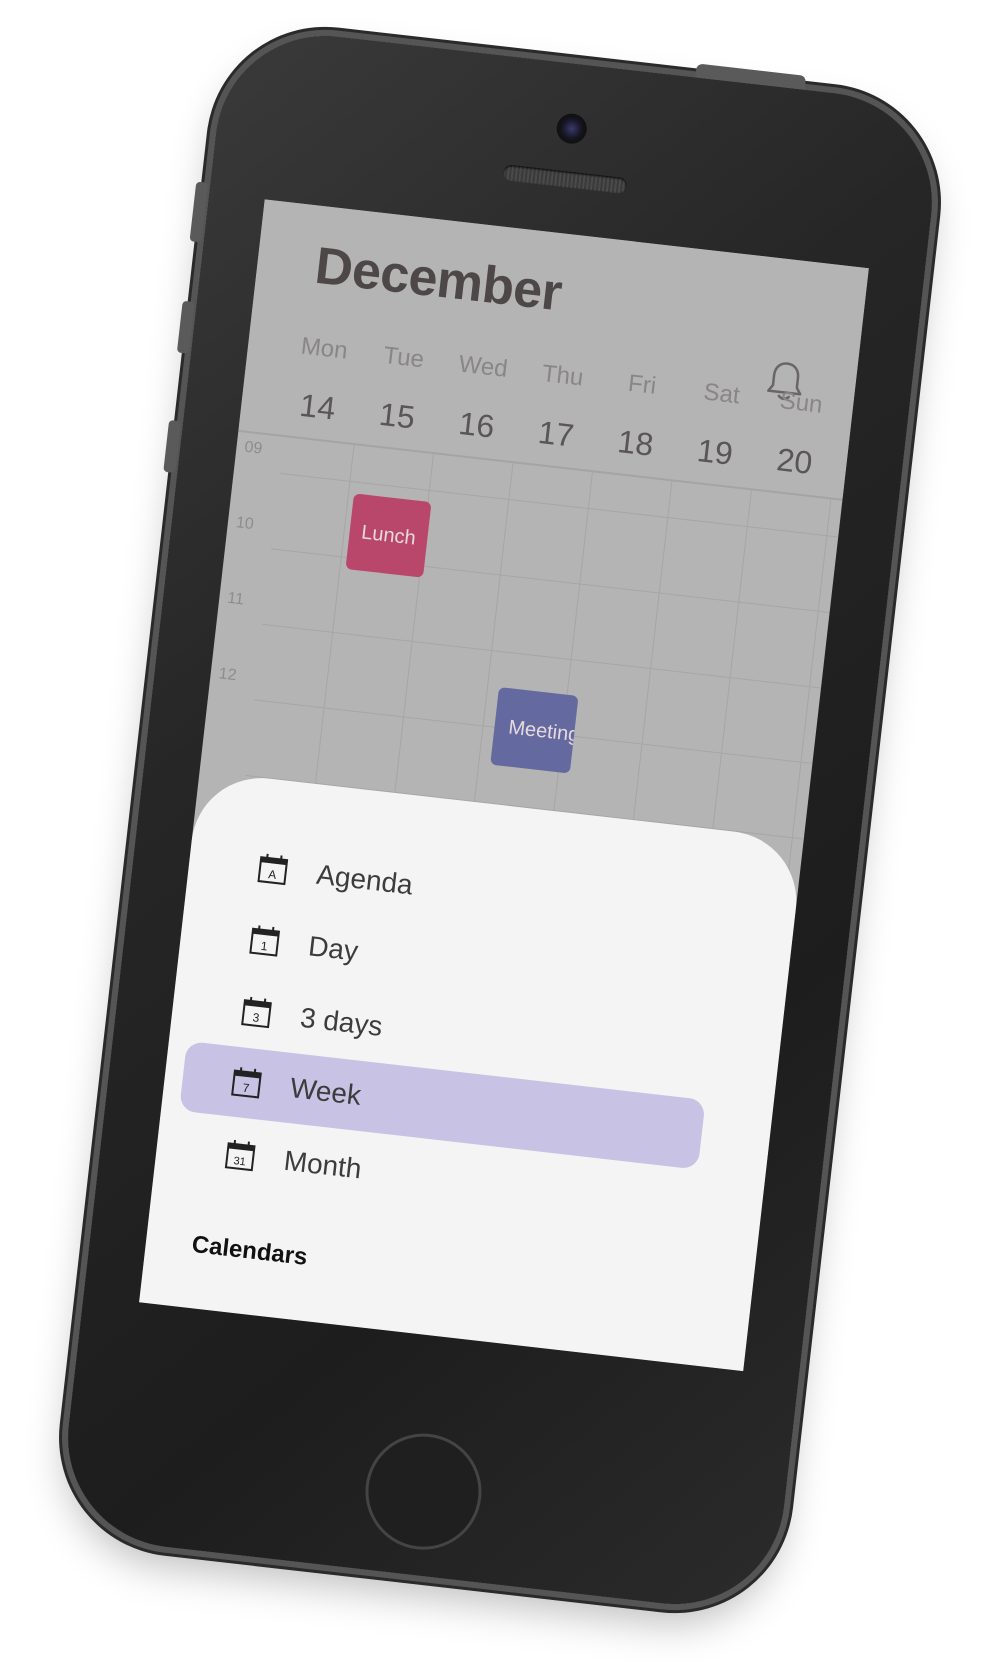  Describe the element at coordinates (794, 461) in the screenshot. I see `day-number: 20` at that location.